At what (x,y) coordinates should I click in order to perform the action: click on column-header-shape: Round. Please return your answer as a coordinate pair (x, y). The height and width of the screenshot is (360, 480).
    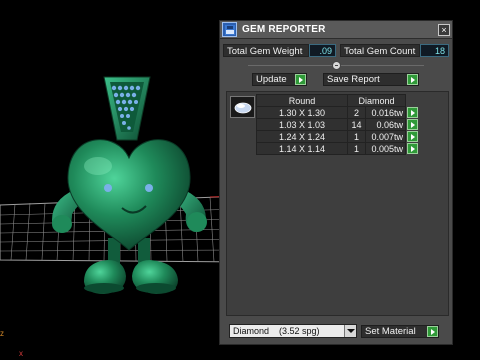
    Looking at the image, I should click on (302, 100).